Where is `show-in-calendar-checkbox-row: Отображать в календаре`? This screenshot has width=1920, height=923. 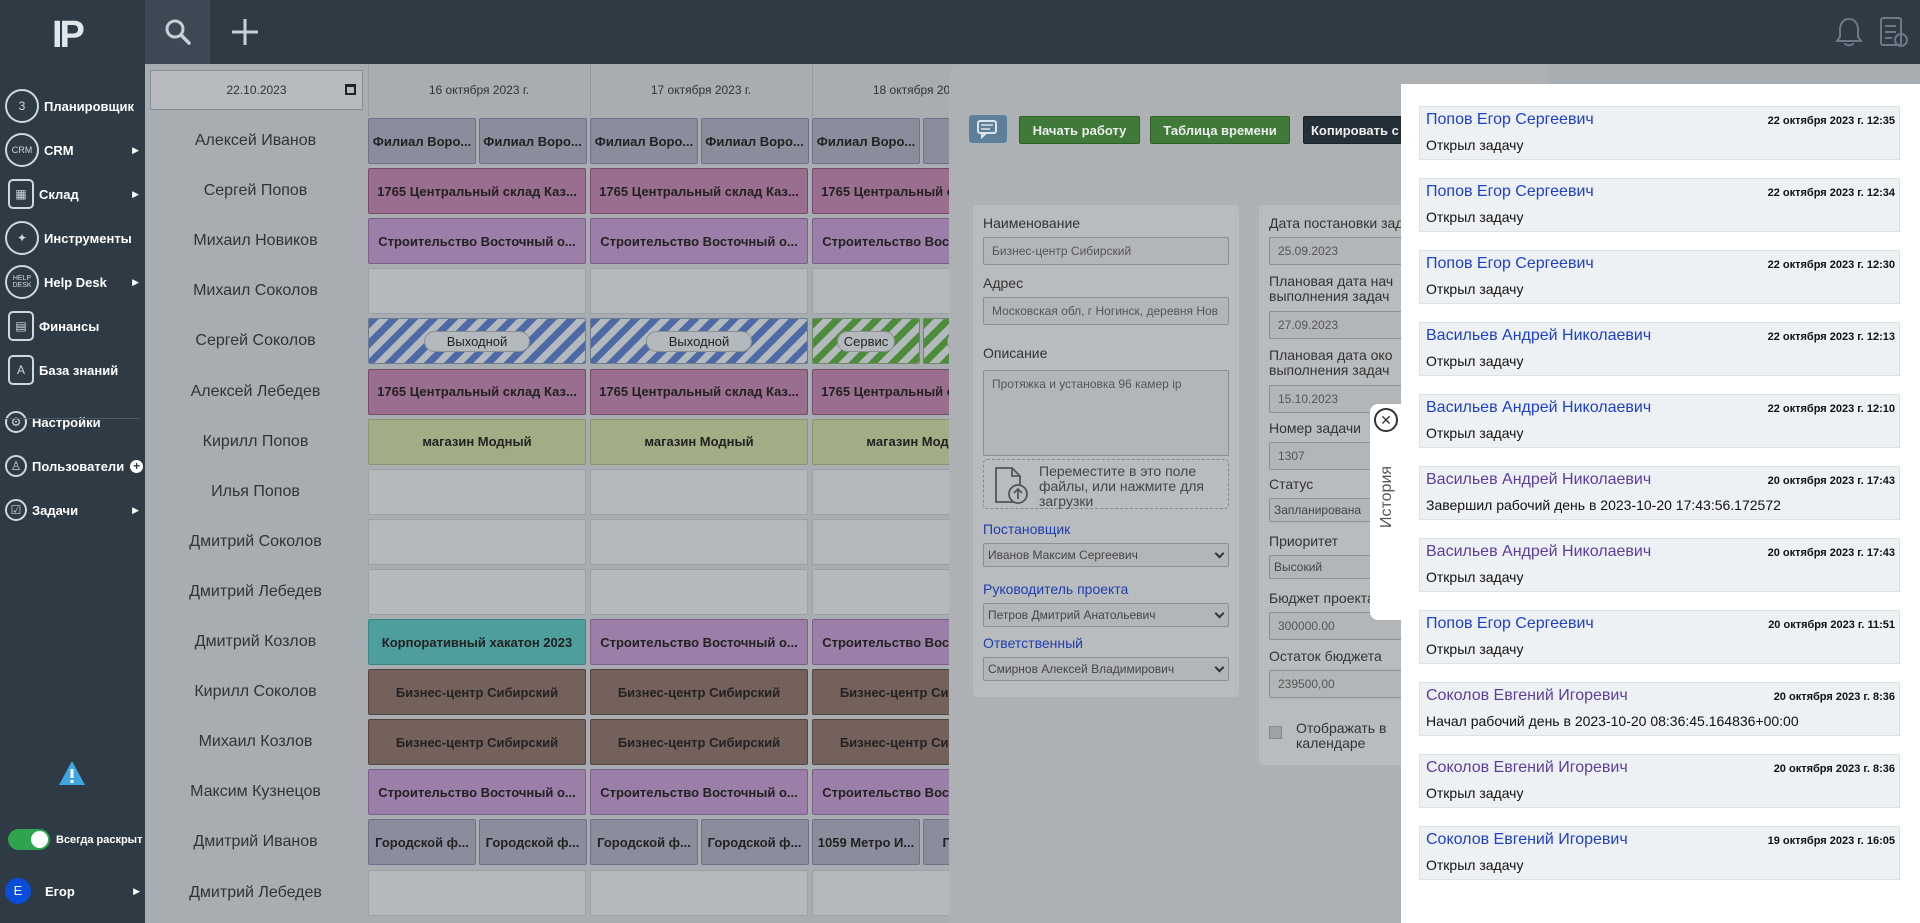
show-in-calendar-checkbox-row: Отображать в календаре is located at coordinates (1327, 736).